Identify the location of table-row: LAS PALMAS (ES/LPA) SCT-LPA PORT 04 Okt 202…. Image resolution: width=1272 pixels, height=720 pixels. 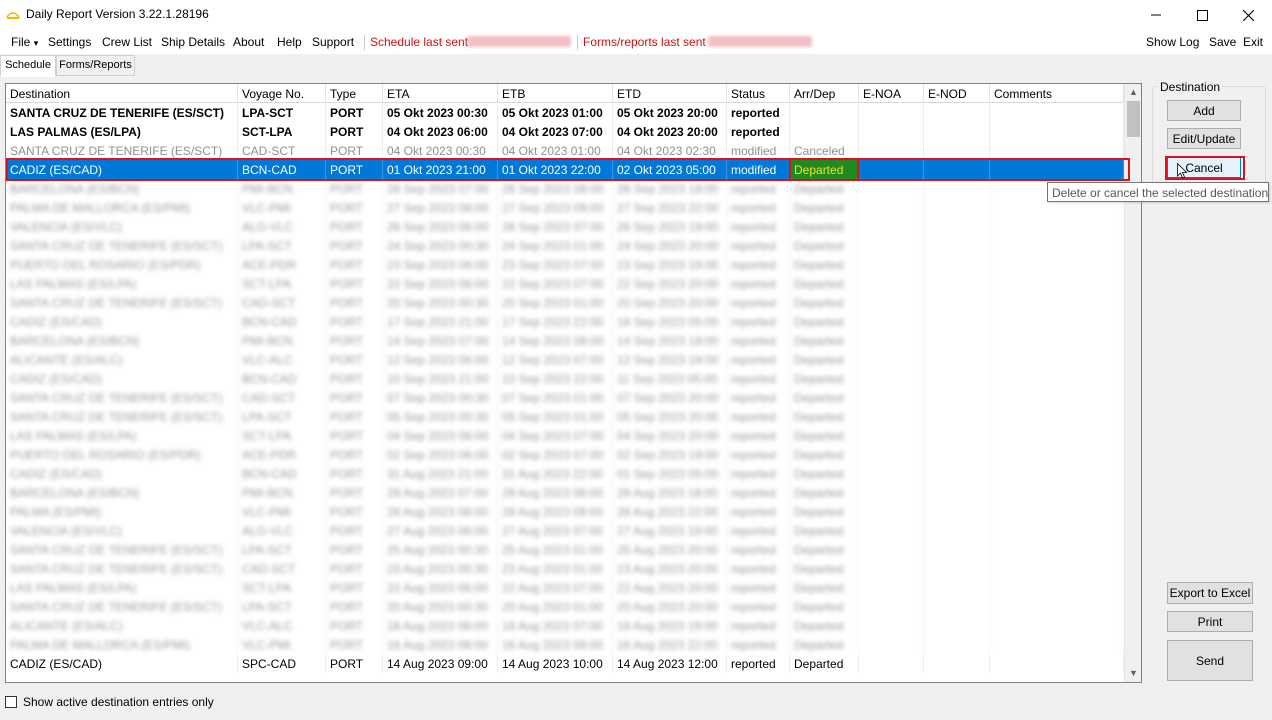
(565, 131).